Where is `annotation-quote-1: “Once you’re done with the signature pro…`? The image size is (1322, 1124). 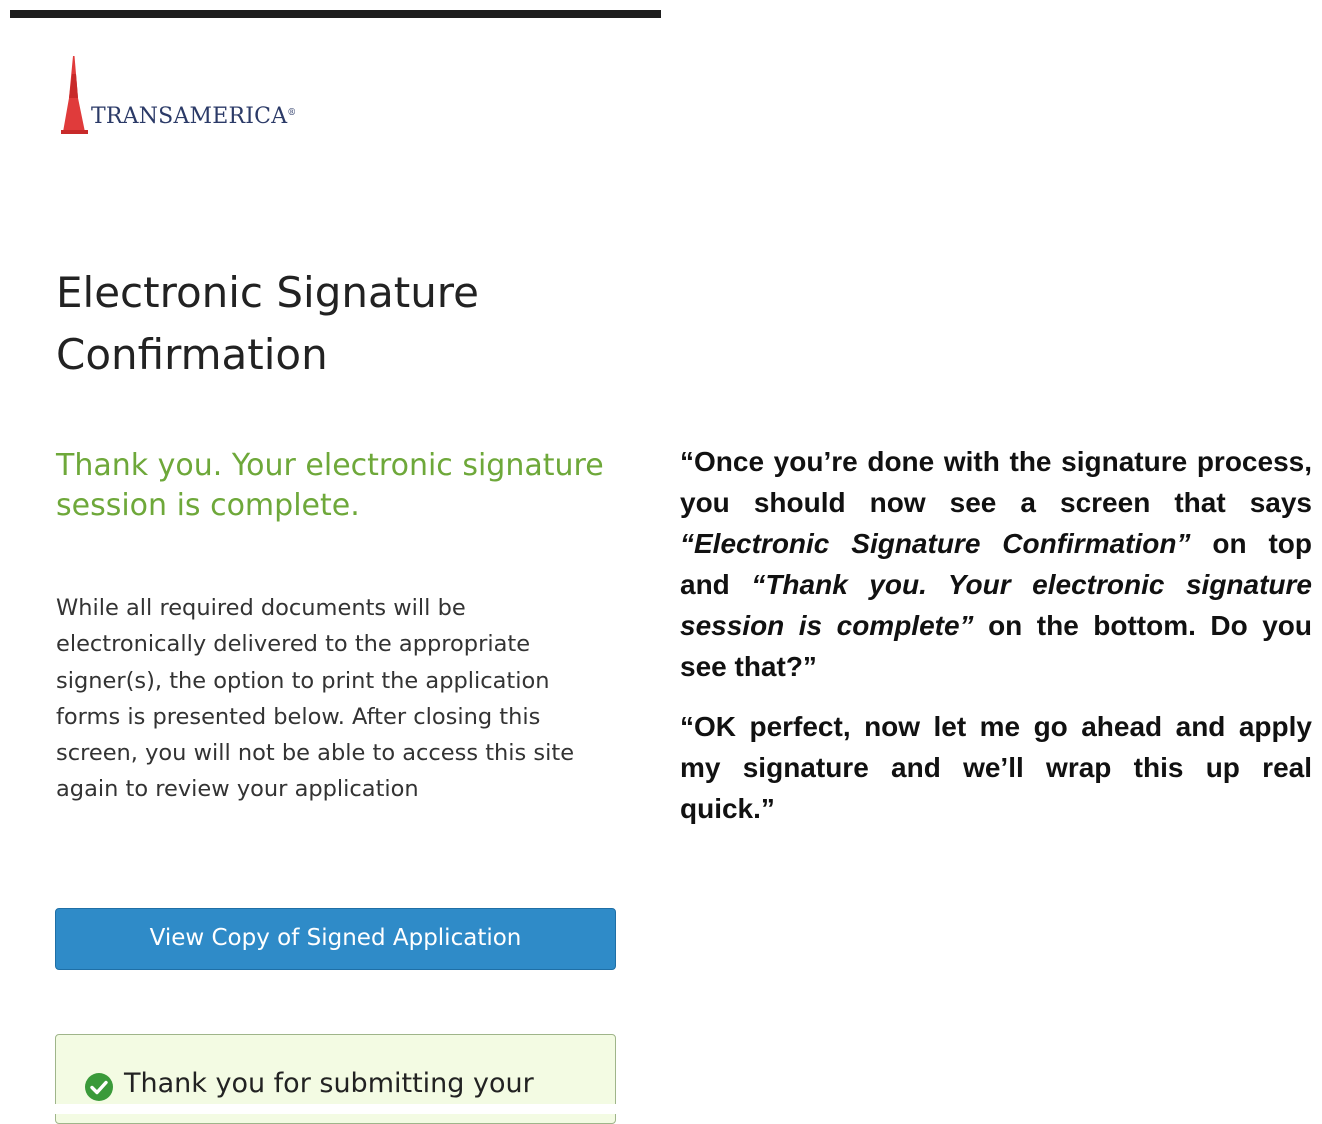
annotation-quote-1: “Once you’re done with the signature pro… is located at coordinates (996, 564).